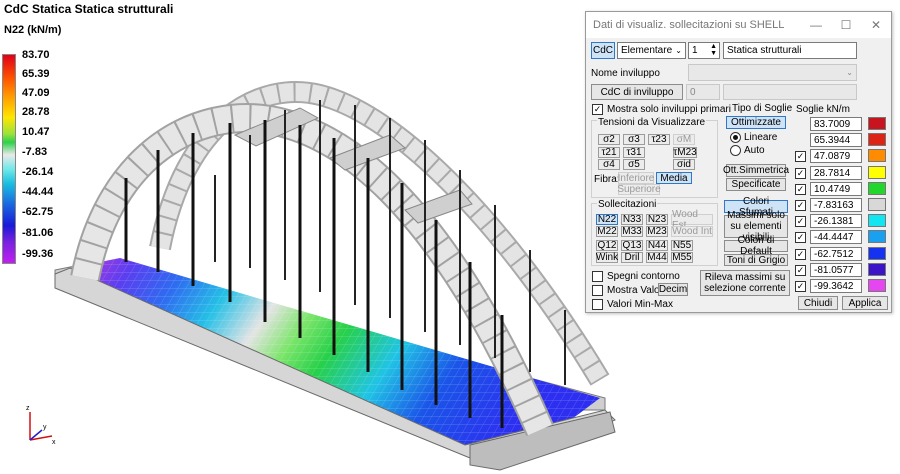 This screenshot has width=900, height=474. I want to click on tension-s4-button: σ4, so click(609, 164).